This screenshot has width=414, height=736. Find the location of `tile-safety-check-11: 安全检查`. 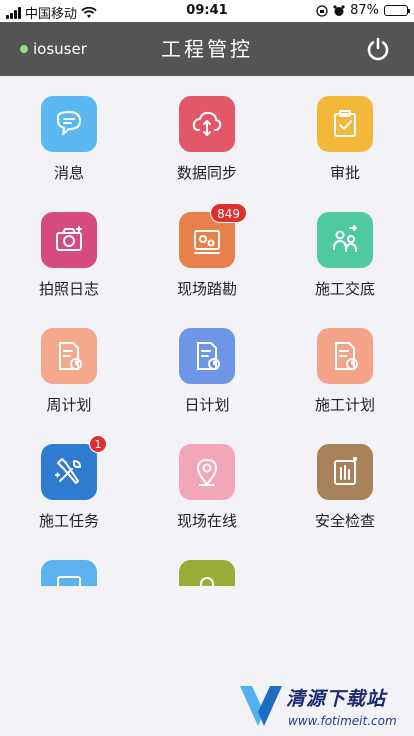

tile-safety-check-11: 安全检查 is located at coordinates (345, 482).